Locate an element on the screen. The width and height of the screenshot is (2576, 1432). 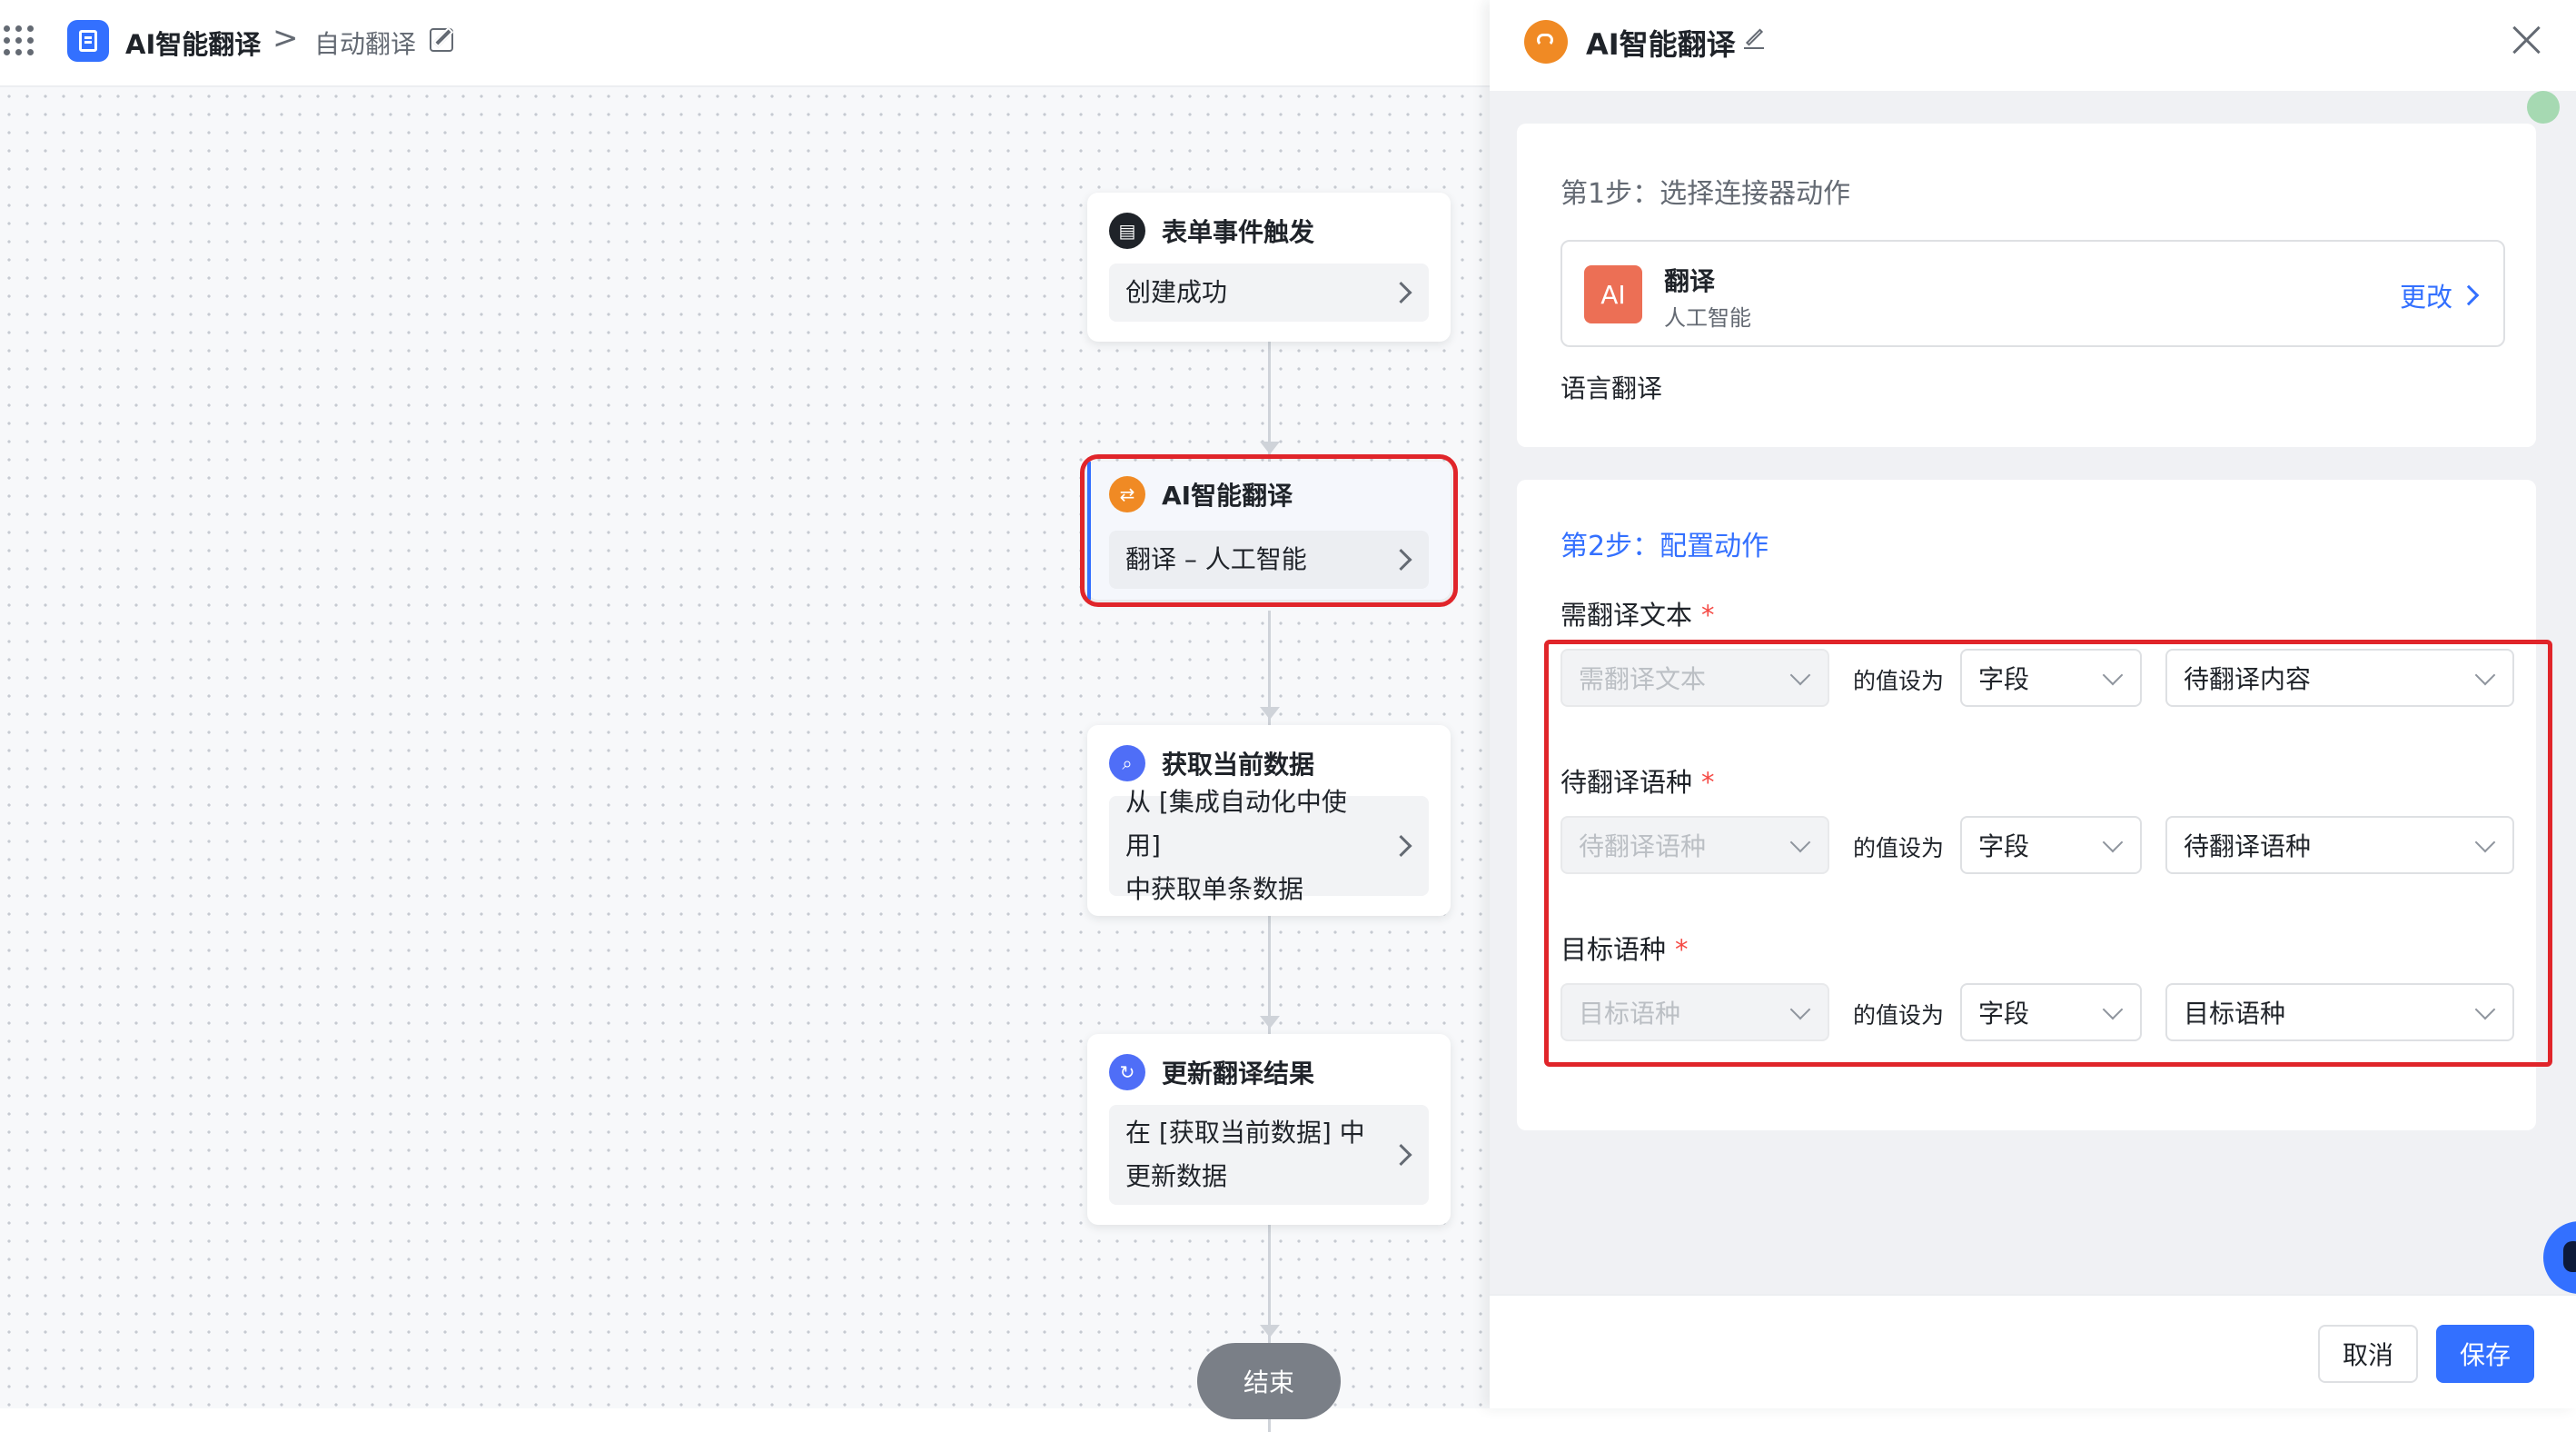
field-label: 需翻译文本 * is located at coordinates (1637, 615).